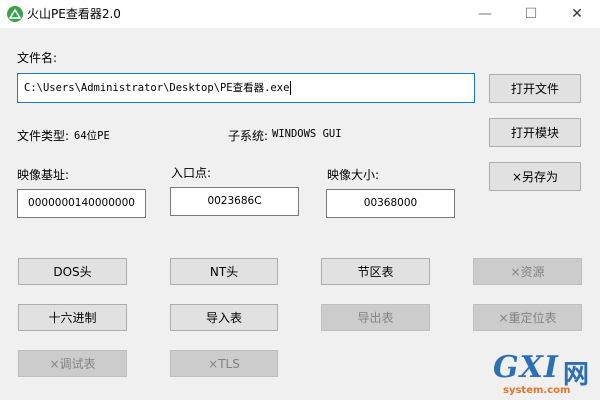 Image resolution: width=600 pixels, height=400 pixels. What do you see at coordinates (526, 367) in the screenshot?
I see `watermark-logo: GXI` at bounding box center [526, 367].